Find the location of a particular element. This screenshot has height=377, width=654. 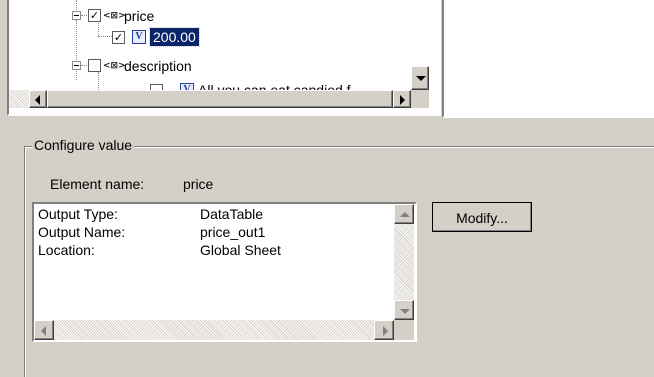

arrow-up-icon is located at coordinates (405, 214).